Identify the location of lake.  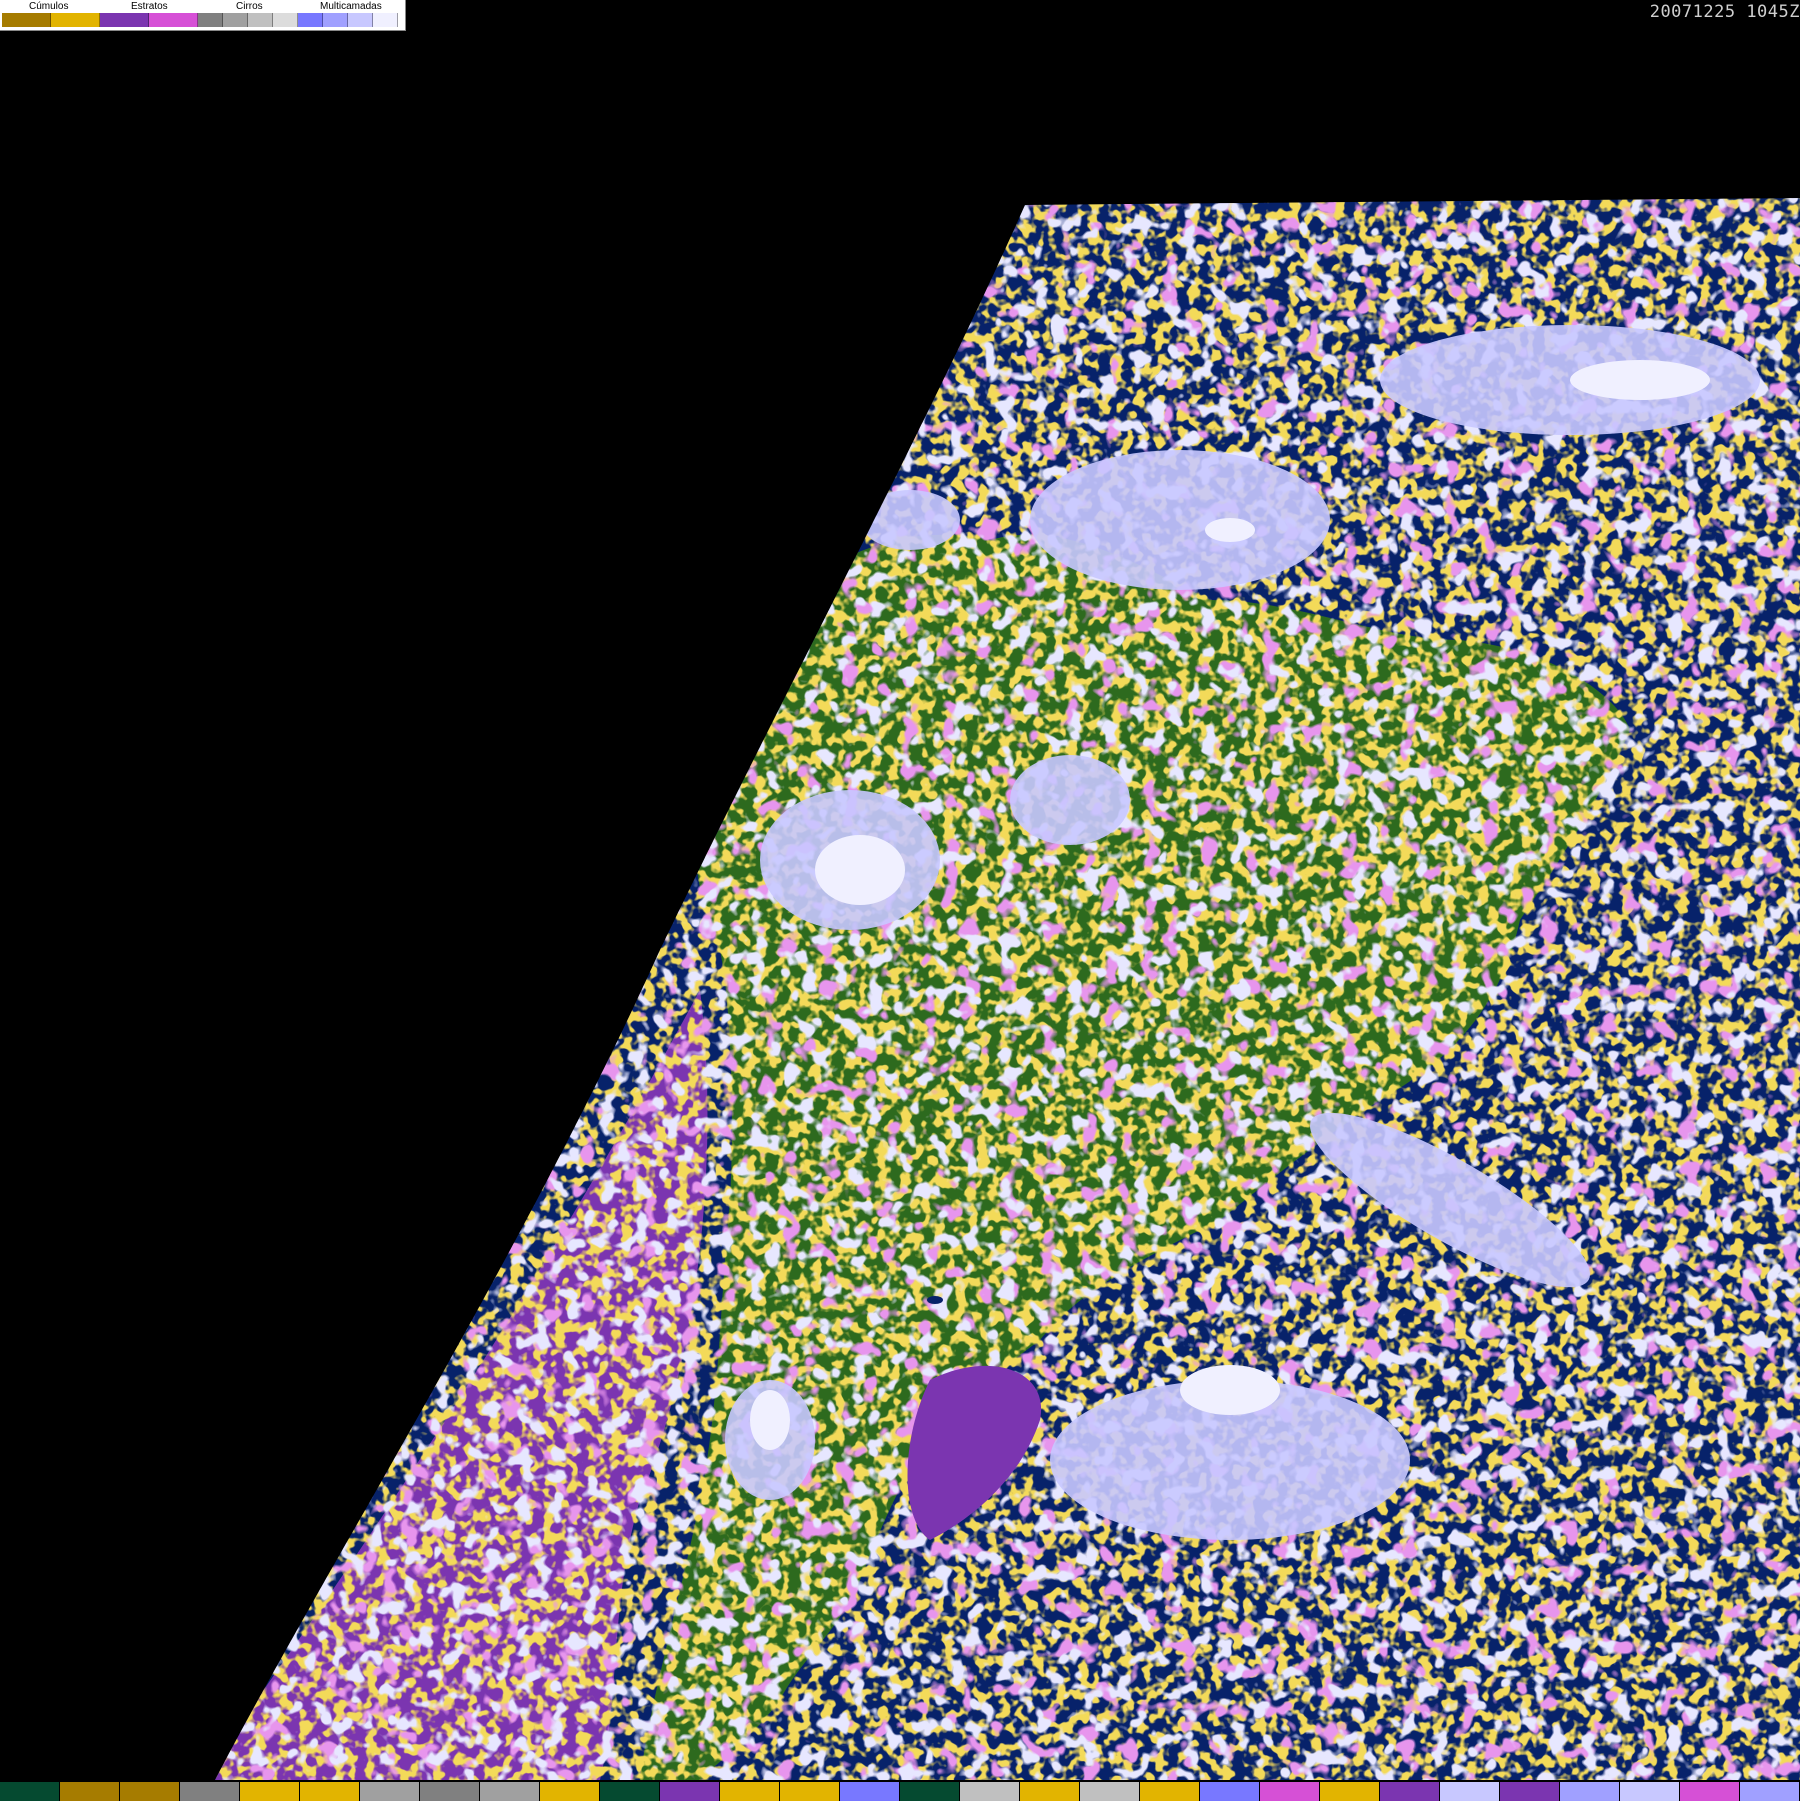
(935, 1300).